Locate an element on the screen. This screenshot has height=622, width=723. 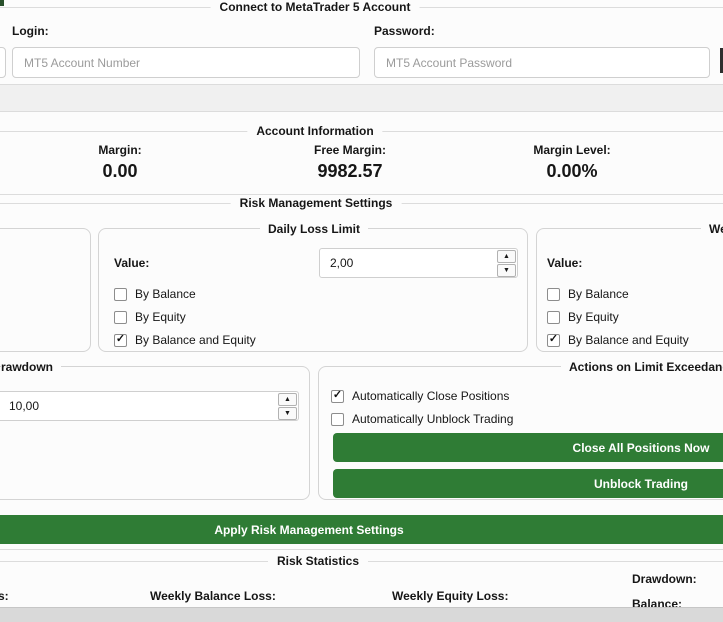
weekly-value-label: Value: is located at coordinates (565, 263).